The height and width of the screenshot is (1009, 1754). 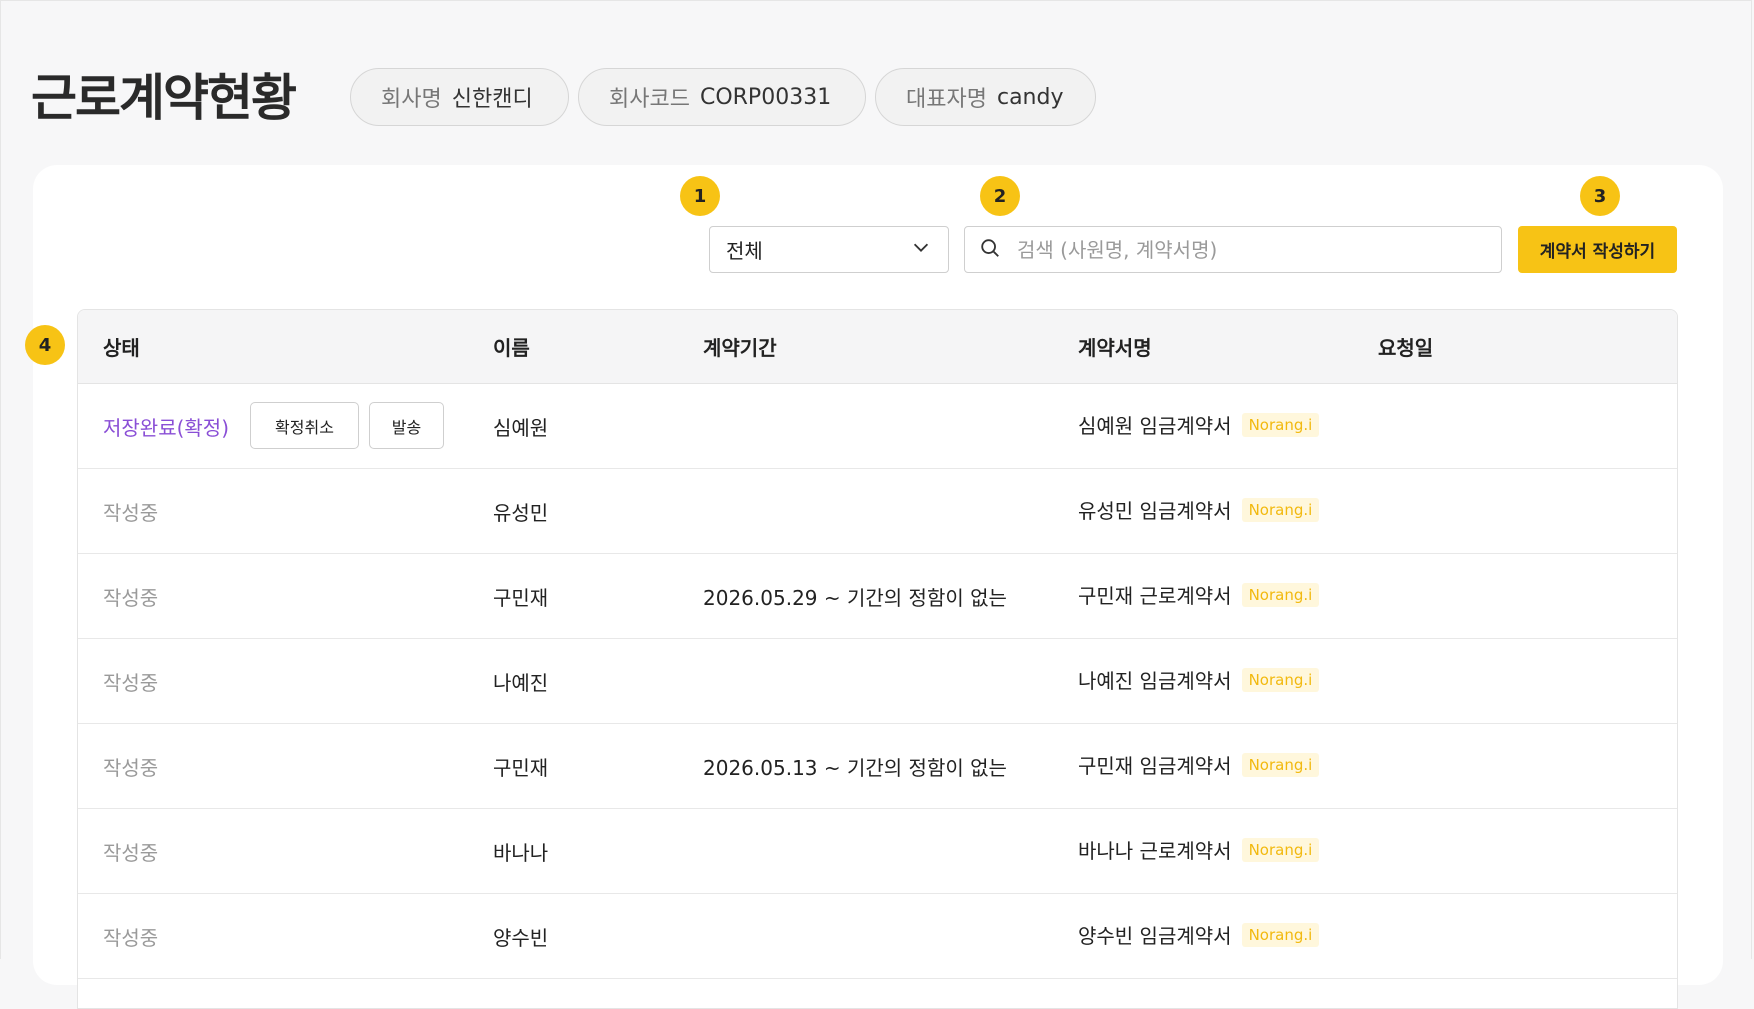 I want to click on contract-name: 구민재 임금계약서 Norang.i, so click(x=1199, y=764).